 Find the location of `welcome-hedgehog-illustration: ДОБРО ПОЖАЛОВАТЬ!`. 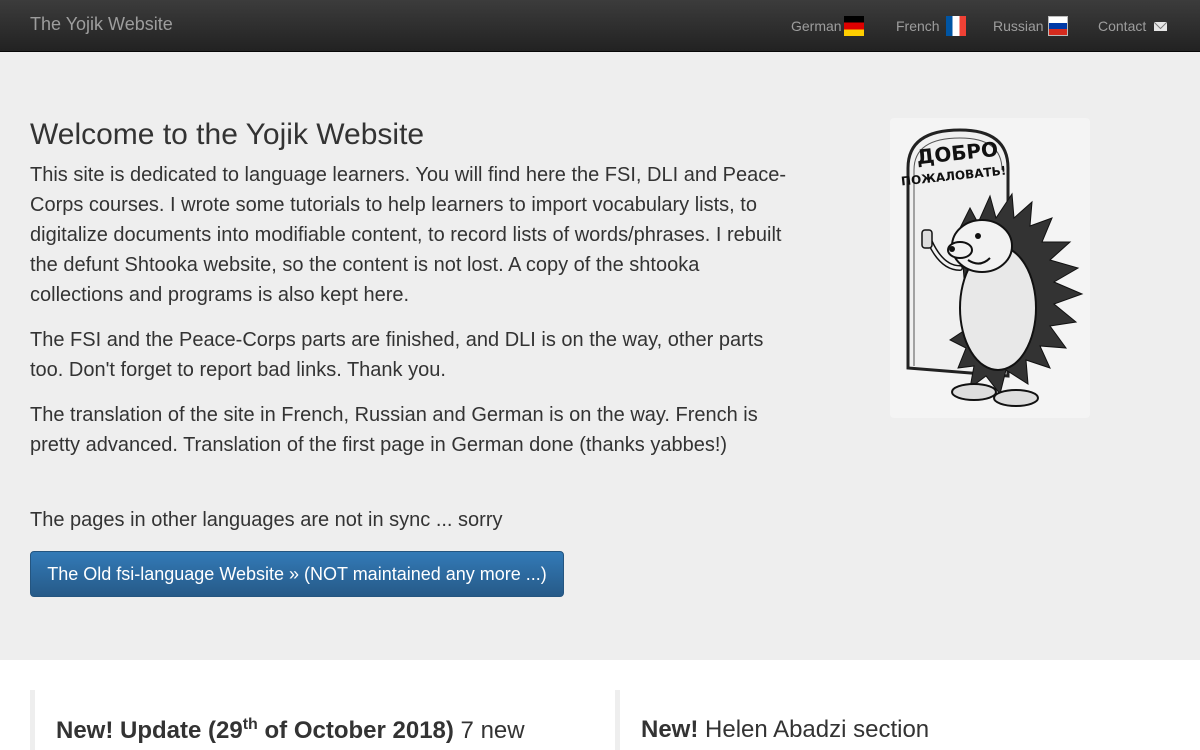

welcome-hedgehog-illustration: ДОБРО ПОЖАЛОВАТЬ! is located at coordinates (990, 268).